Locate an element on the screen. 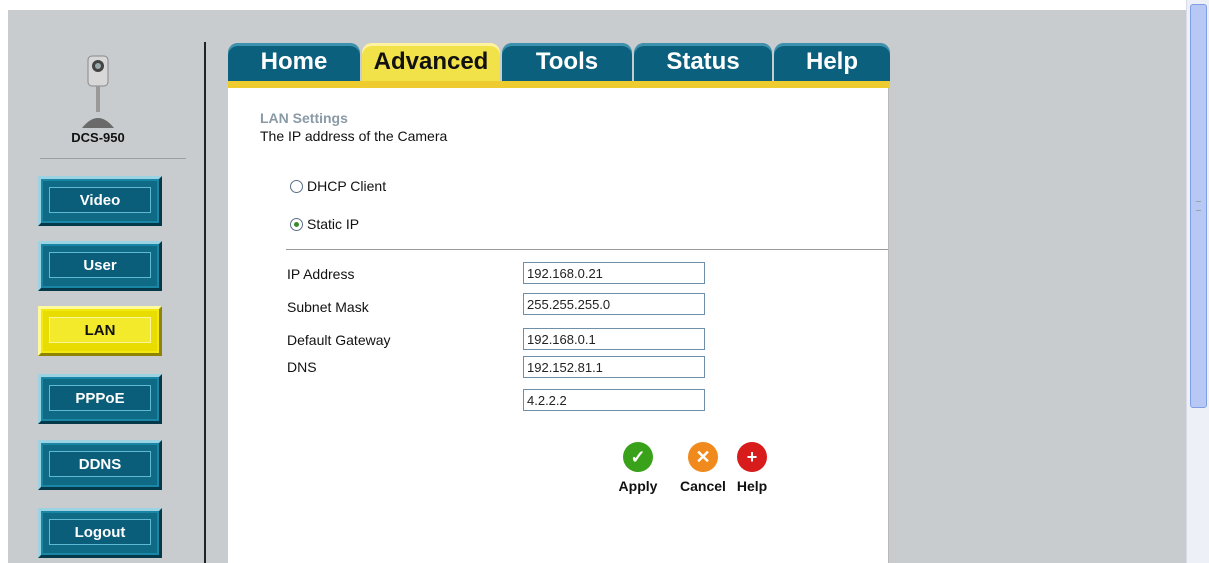 The width and height of the screenshot is (1209, 563). help-button: + Help is located at coordinates (752, 468).